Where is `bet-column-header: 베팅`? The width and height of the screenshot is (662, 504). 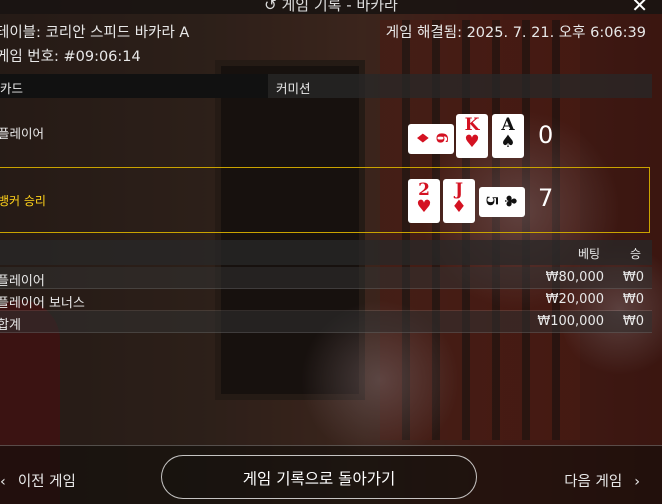
bet-column-header: 베팅 is located at coordinates (589, 254).